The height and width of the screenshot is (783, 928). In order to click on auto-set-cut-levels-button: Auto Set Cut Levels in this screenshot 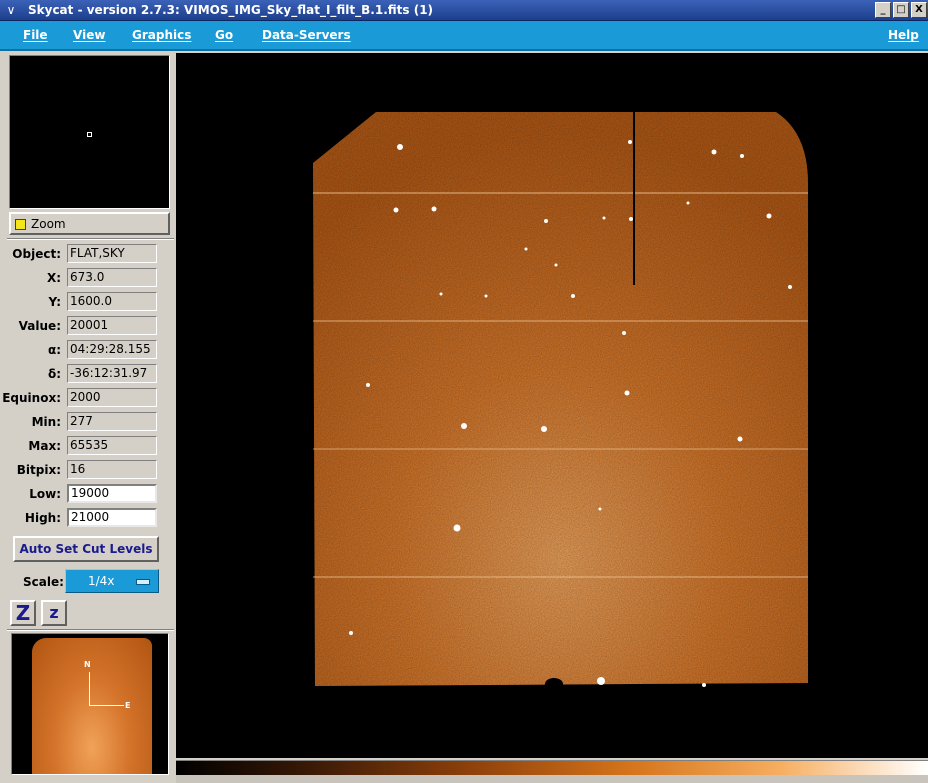, I will do `click(86, 549)`.